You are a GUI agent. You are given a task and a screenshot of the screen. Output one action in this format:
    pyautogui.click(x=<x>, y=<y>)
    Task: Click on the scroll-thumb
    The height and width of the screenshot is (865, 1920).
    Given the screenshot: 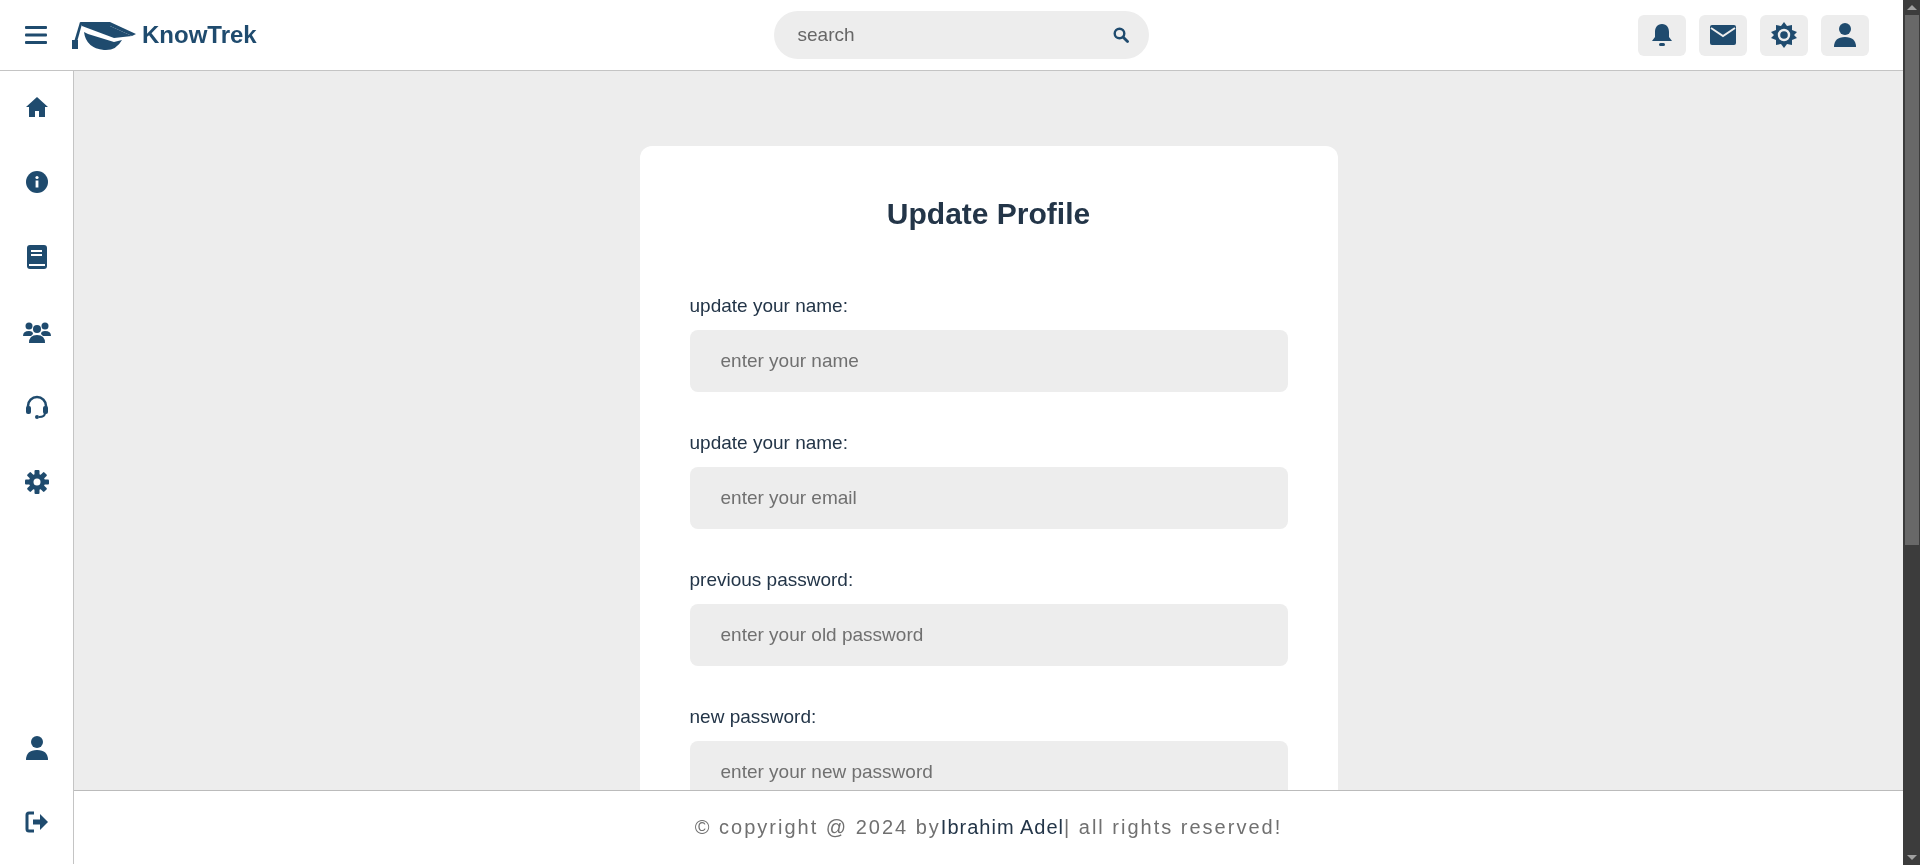 What is the action you would take?
    pyautogui.click(x=1911, y=280)
    